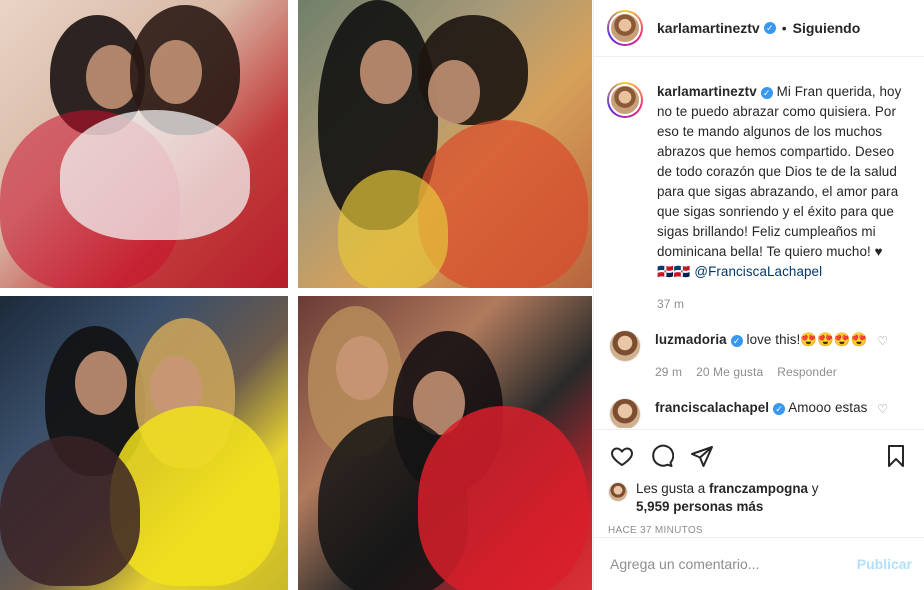 The height and width of the screenshot is (590, 924). What do you see at coordinates (691, 339) in the screenshot?
I see `commenter-username: luzmadoria` at bounding box center [691, 339].